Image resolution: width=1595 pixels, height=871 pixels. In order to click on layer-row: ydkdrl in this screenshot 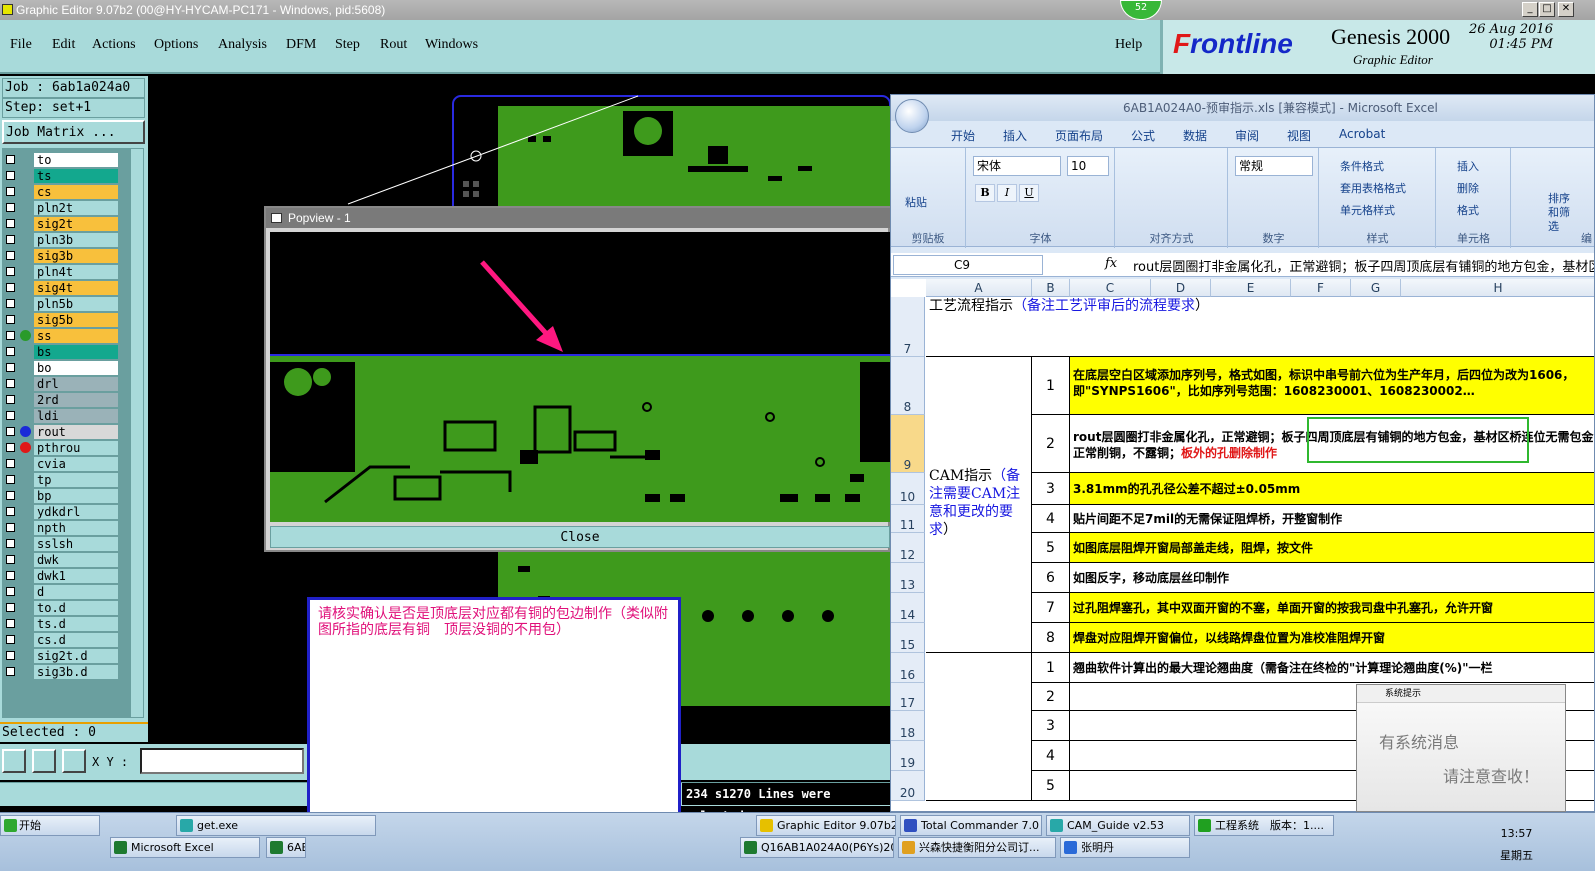, I will do `click(73, 512)`.